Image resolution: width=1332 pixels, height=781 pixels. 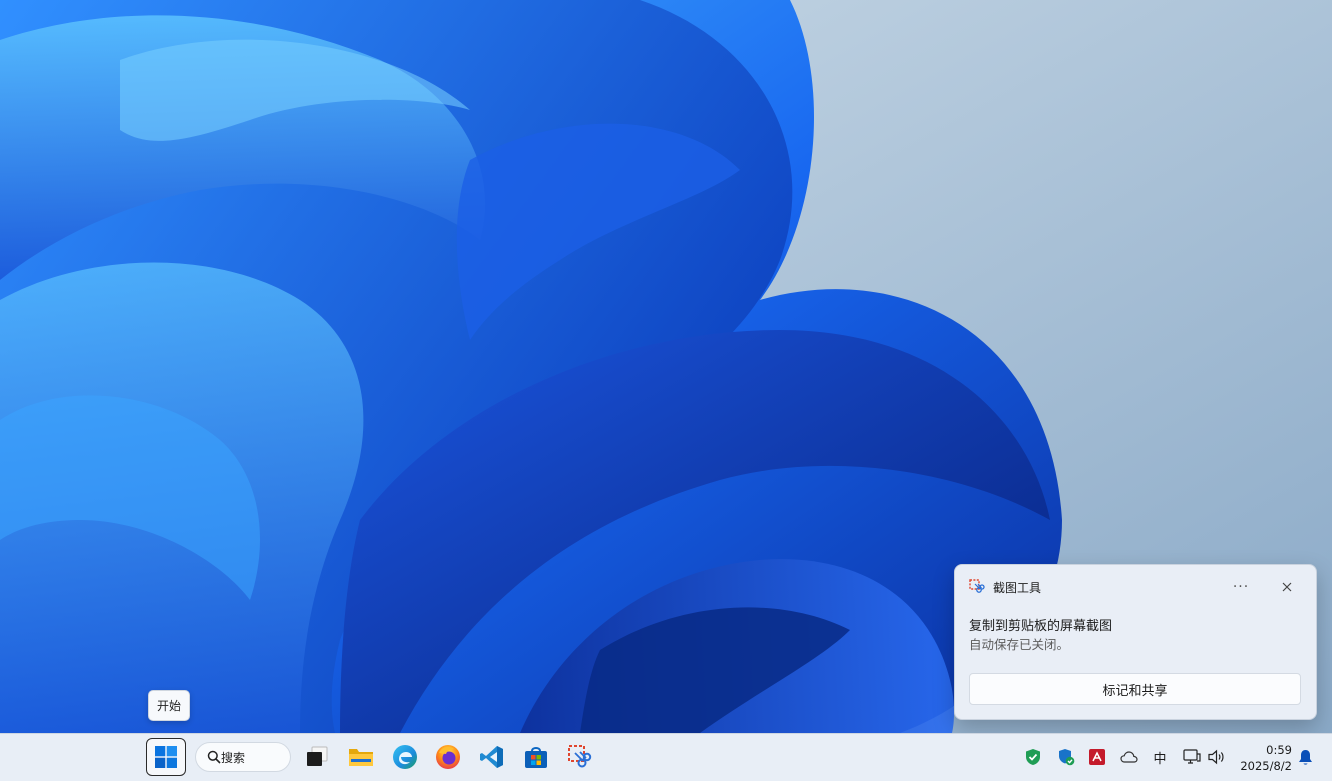 I want to click on windows-security-icon, so click(x=1067, y=757).